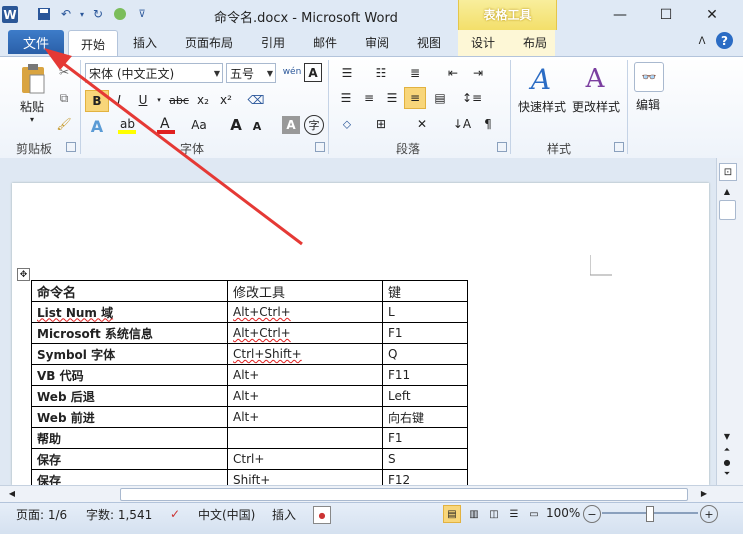 The width and height of the screenshot is (743, 534). What do you see at coordinates (709, 514) in the screenshot?
I see `zoom-in-icon: +` at bounding box center [709, 514].